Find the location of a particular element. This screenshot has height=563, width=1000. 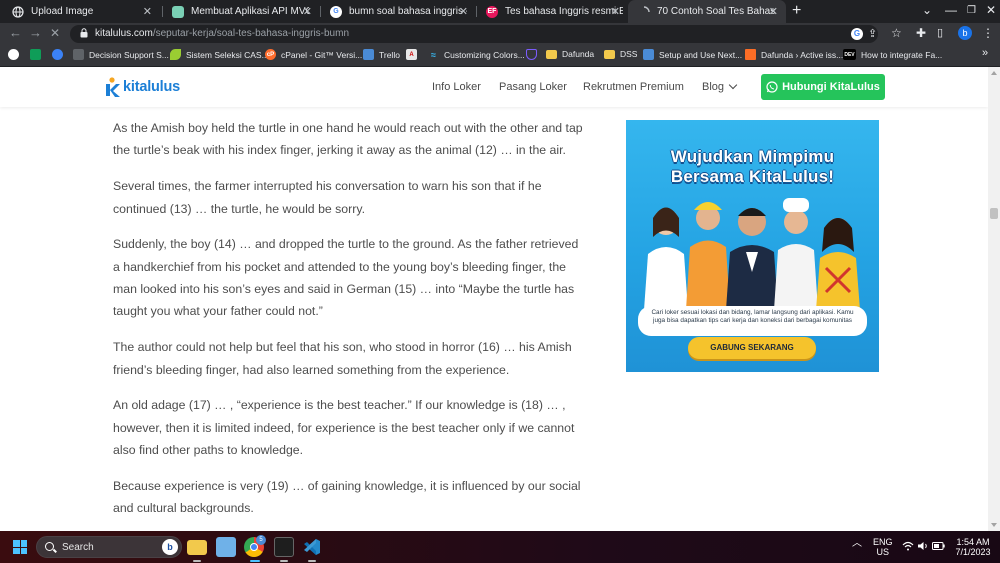

bookmarks-overflow-icon: » is located at coordinates (985, 53).